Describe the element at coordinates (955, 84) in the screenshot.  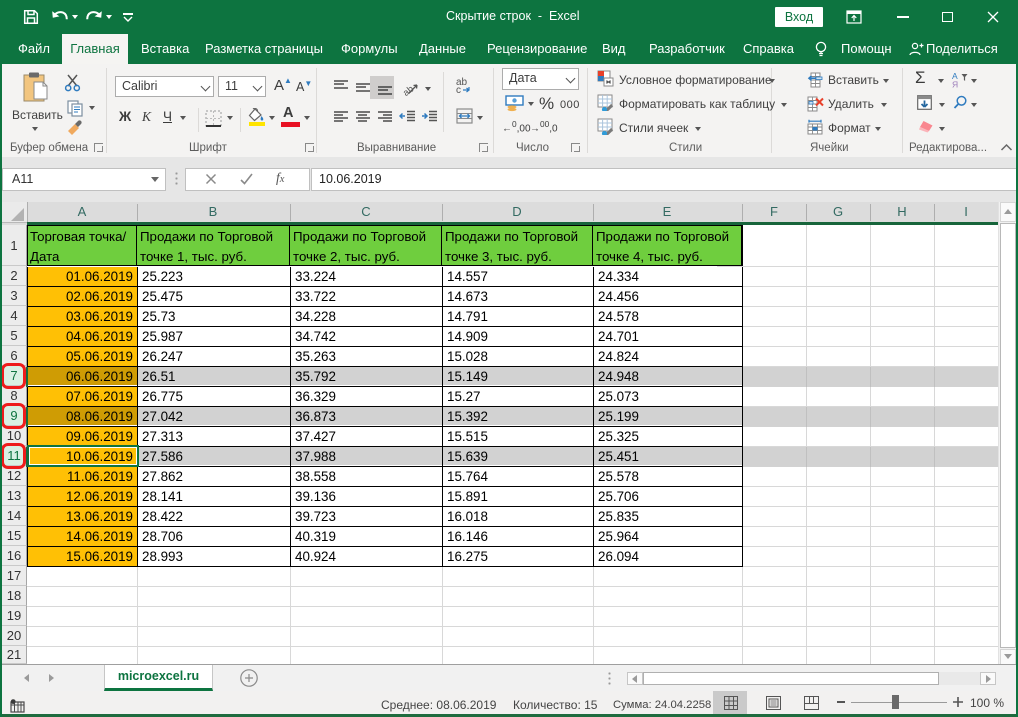
I see `svg-text: Я` at that location.